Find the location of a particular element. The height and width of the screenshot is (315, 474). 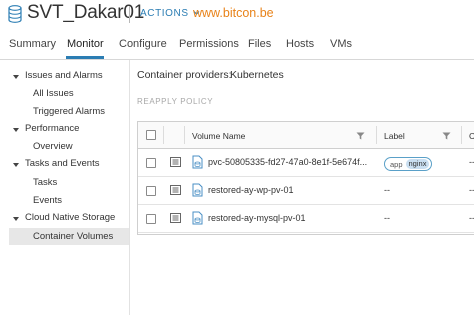

column-header-label: Label is located at coordinates (394, 136).